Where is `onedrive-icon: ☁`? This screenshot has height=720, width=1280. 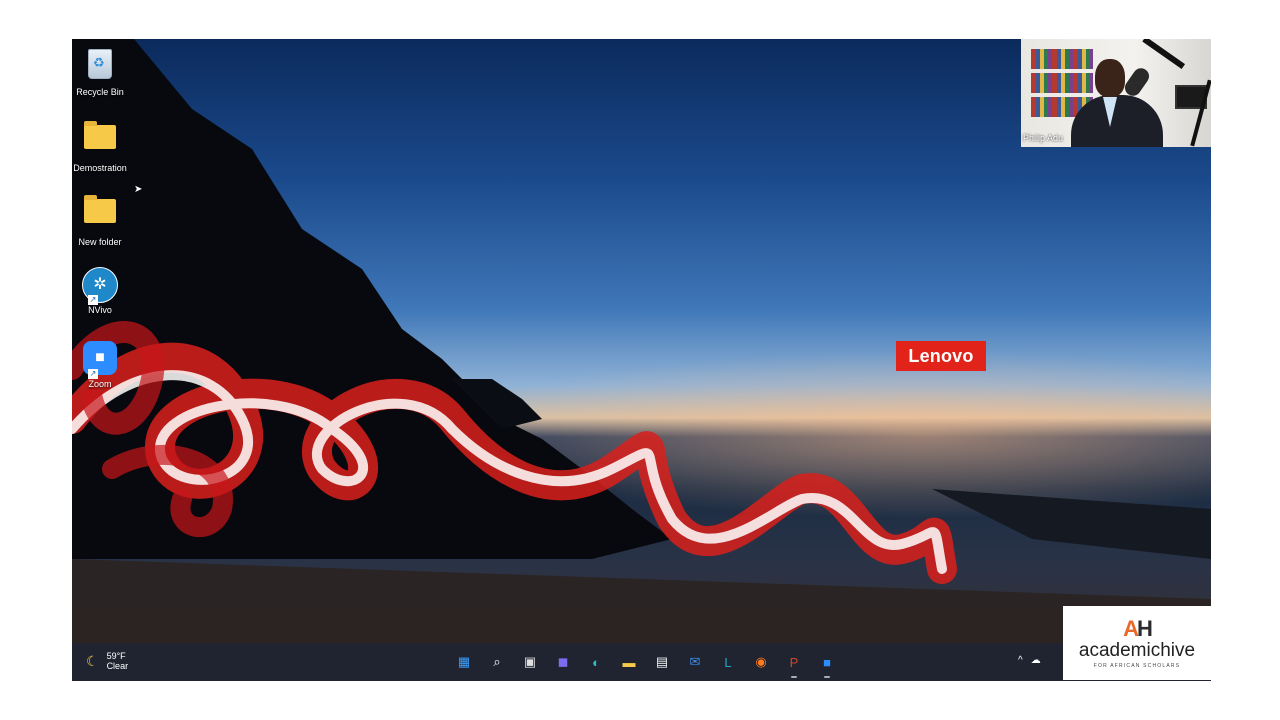 onedrive-icon: ☁ is located at coordinates (1036, 660).